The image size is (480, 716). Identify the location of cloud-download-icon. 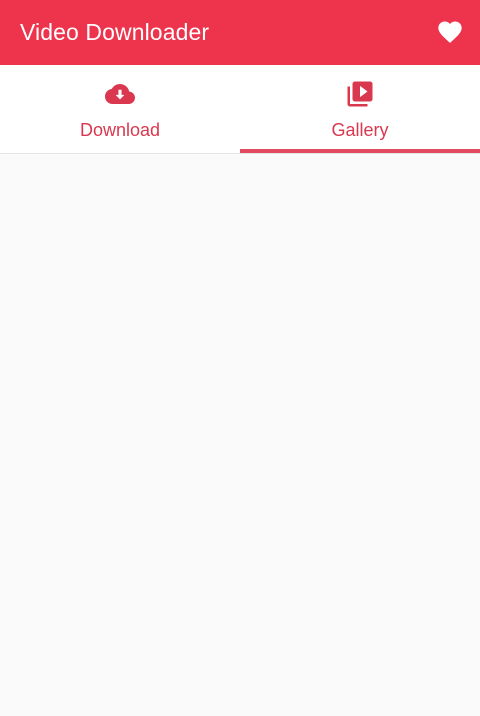
(120, 94).